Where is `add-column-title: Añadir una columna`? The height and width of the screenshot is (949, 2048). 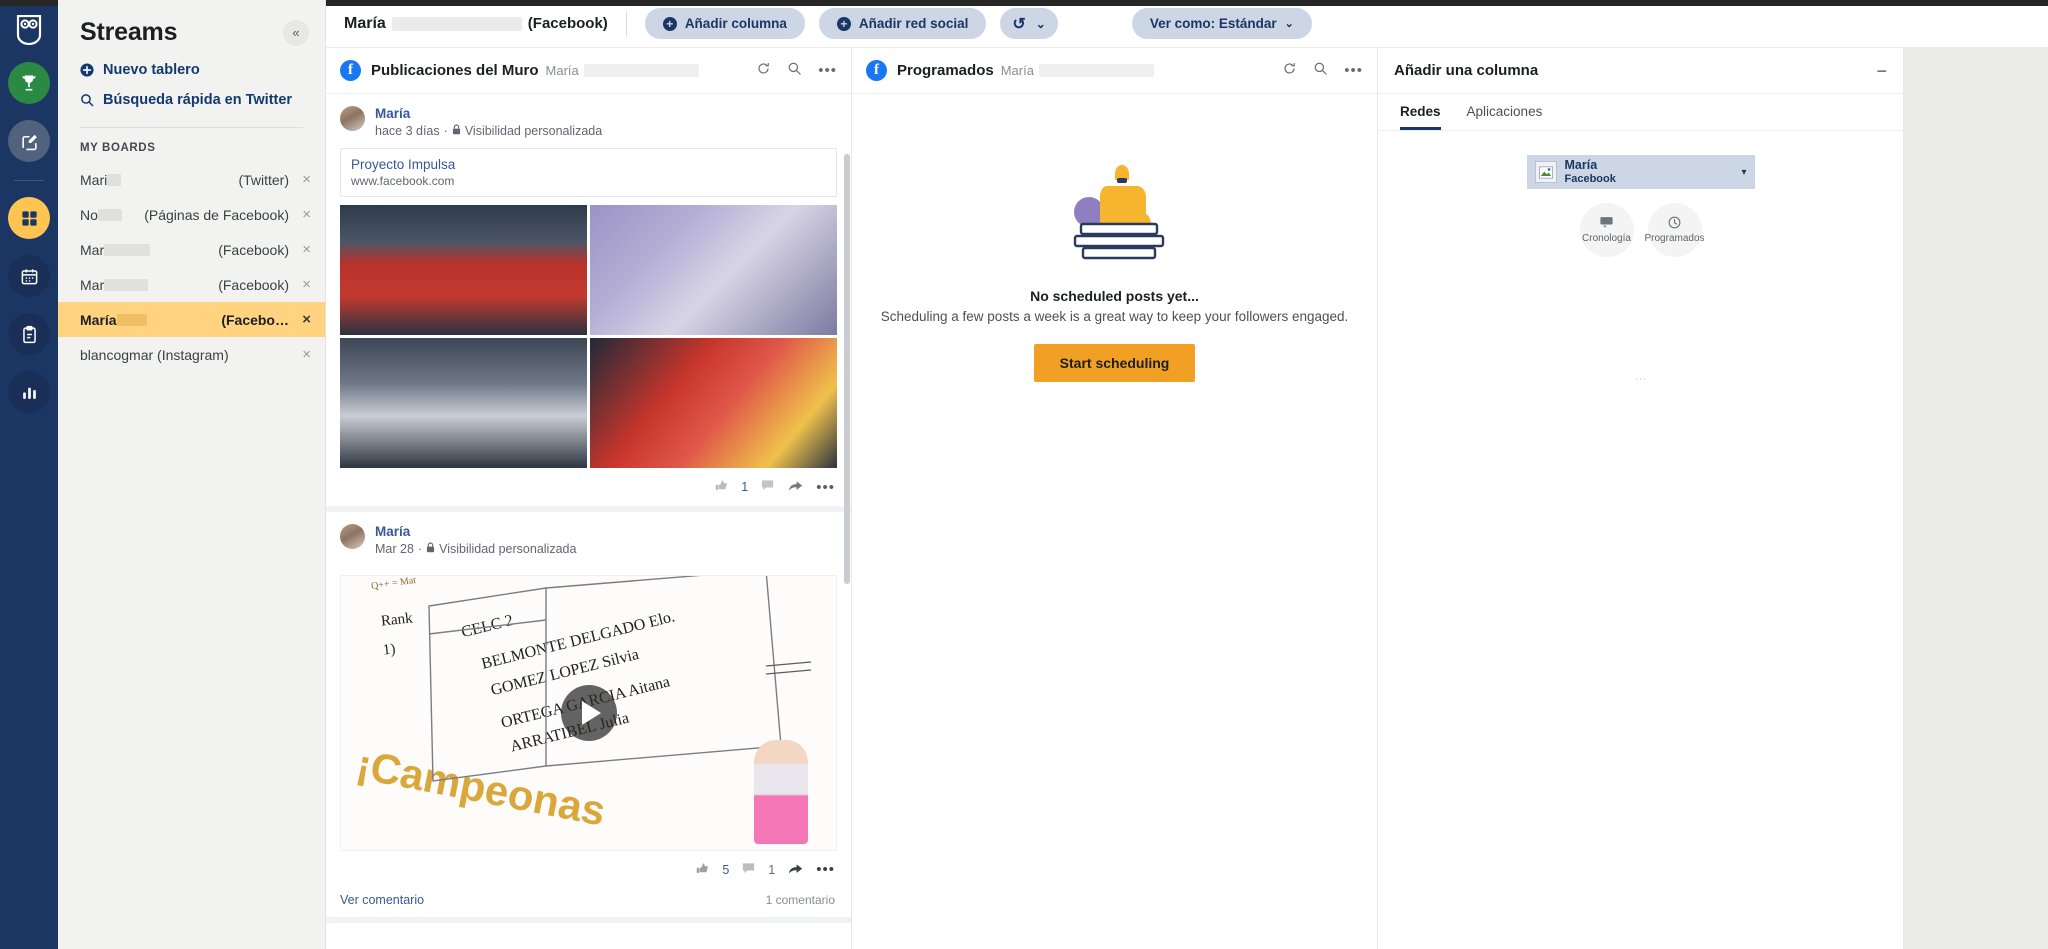
add-column-title: Añadir una columna is located at coordinates (1466, 70).